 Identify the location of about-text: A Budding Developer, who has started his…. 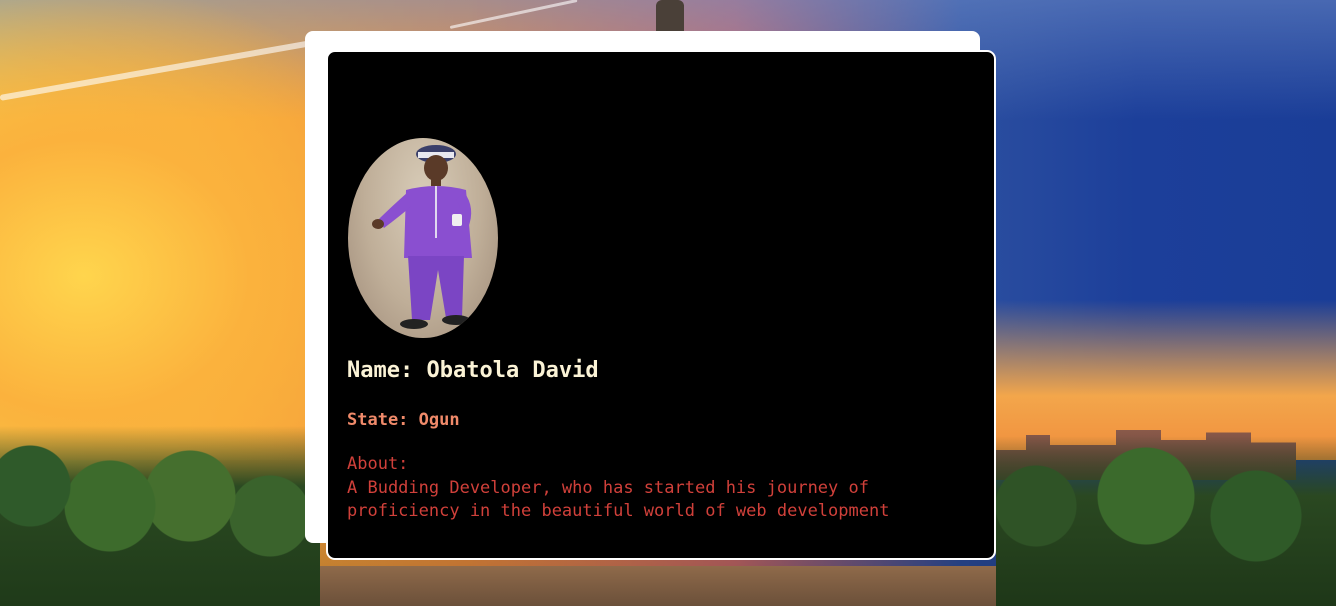
(618, 499).